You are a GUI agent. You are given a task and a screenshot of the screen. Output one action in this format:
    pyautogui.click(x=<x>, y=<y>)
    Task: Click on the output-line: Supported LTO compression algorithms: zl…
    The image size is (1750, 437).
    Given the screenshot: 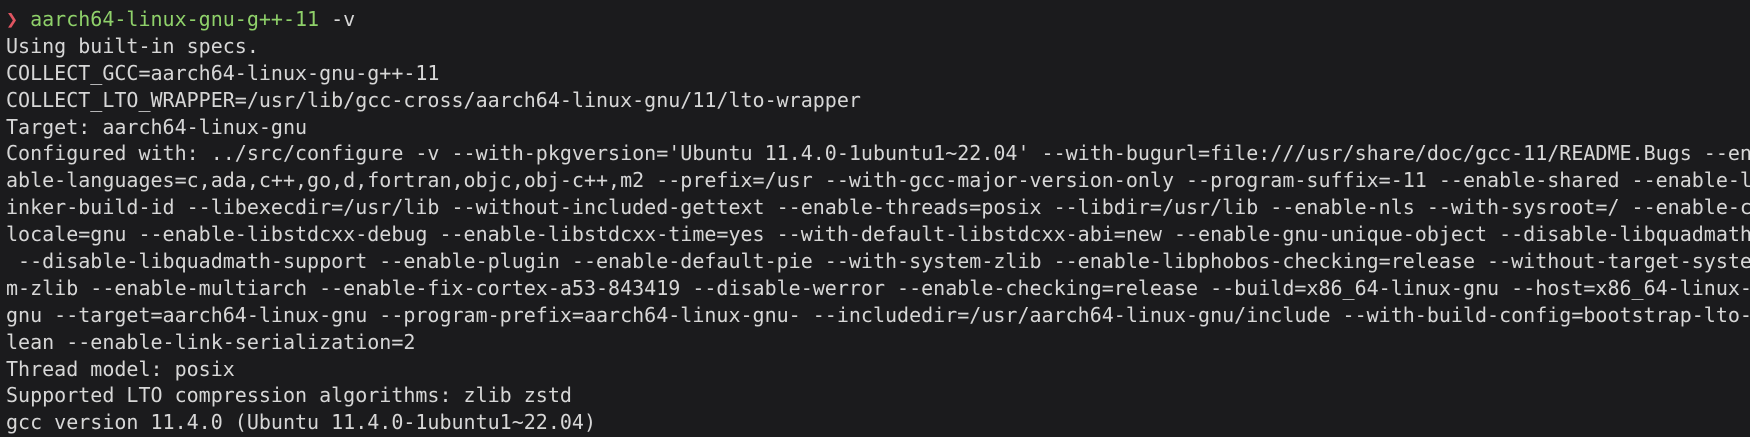 What is the action you would take?
    pyautogui.click(x=289, y=395)
    